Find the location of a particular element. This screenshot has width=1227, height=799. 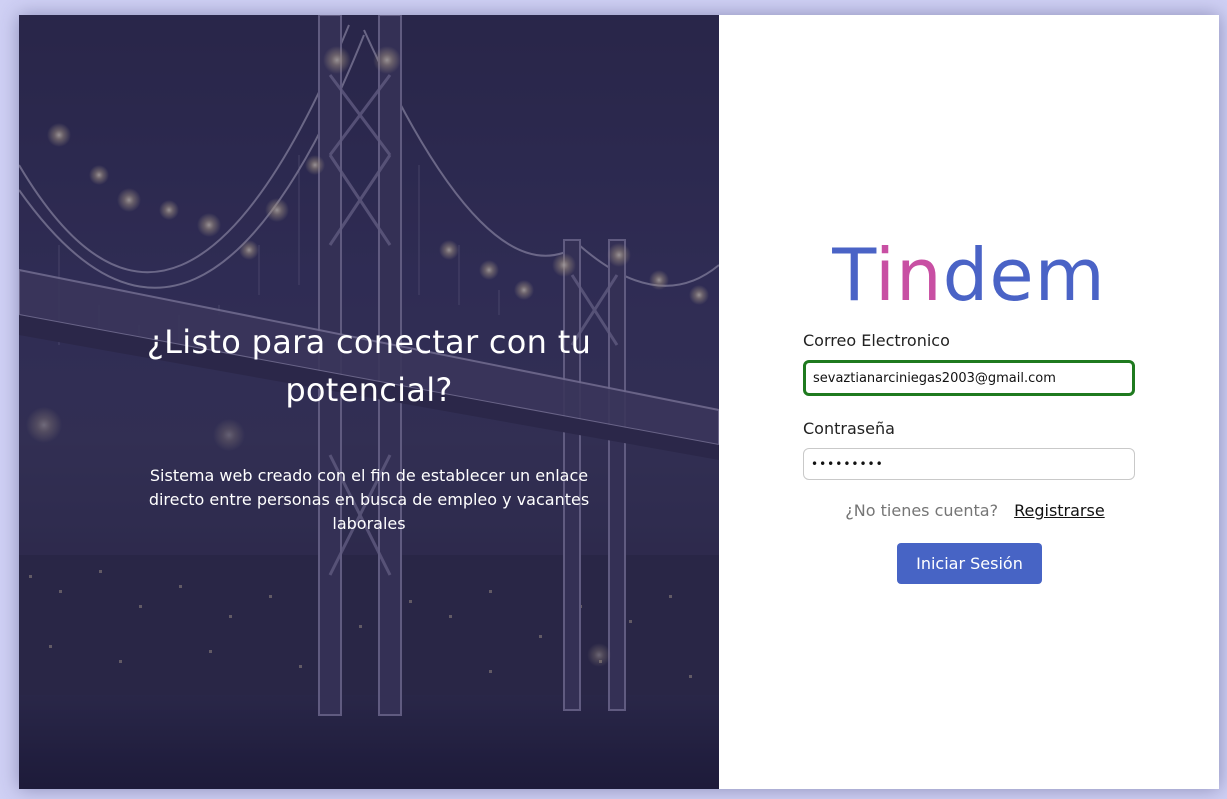

brand-logo-part-2: in is located at coordinates (908, 275).